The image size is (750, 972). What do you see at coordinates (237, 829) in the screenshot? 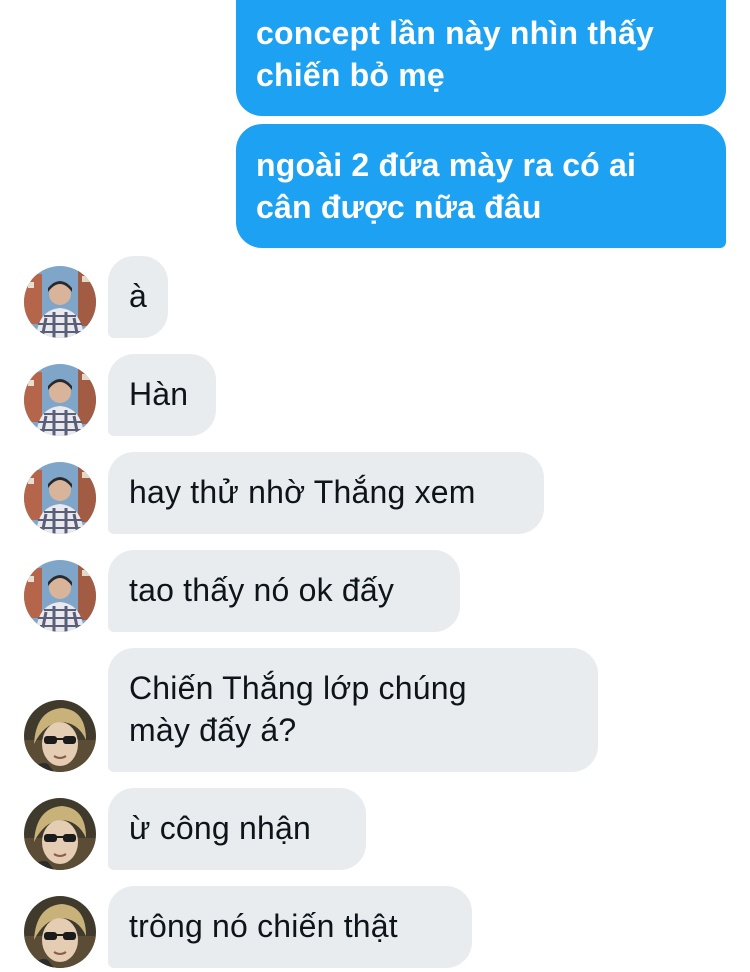
I see `incoming-message: ừ công nhận` at bounding box center [237, 829].